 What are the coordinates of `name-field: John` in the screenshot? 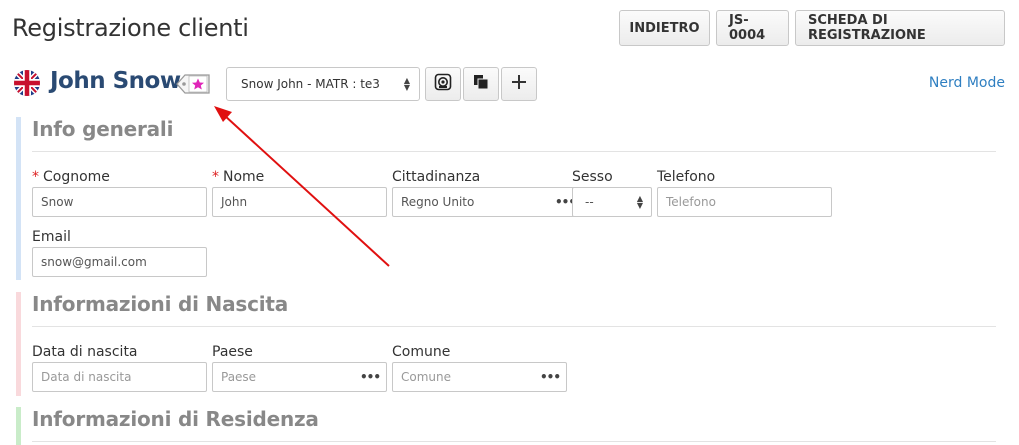 It's located at (299, 202).